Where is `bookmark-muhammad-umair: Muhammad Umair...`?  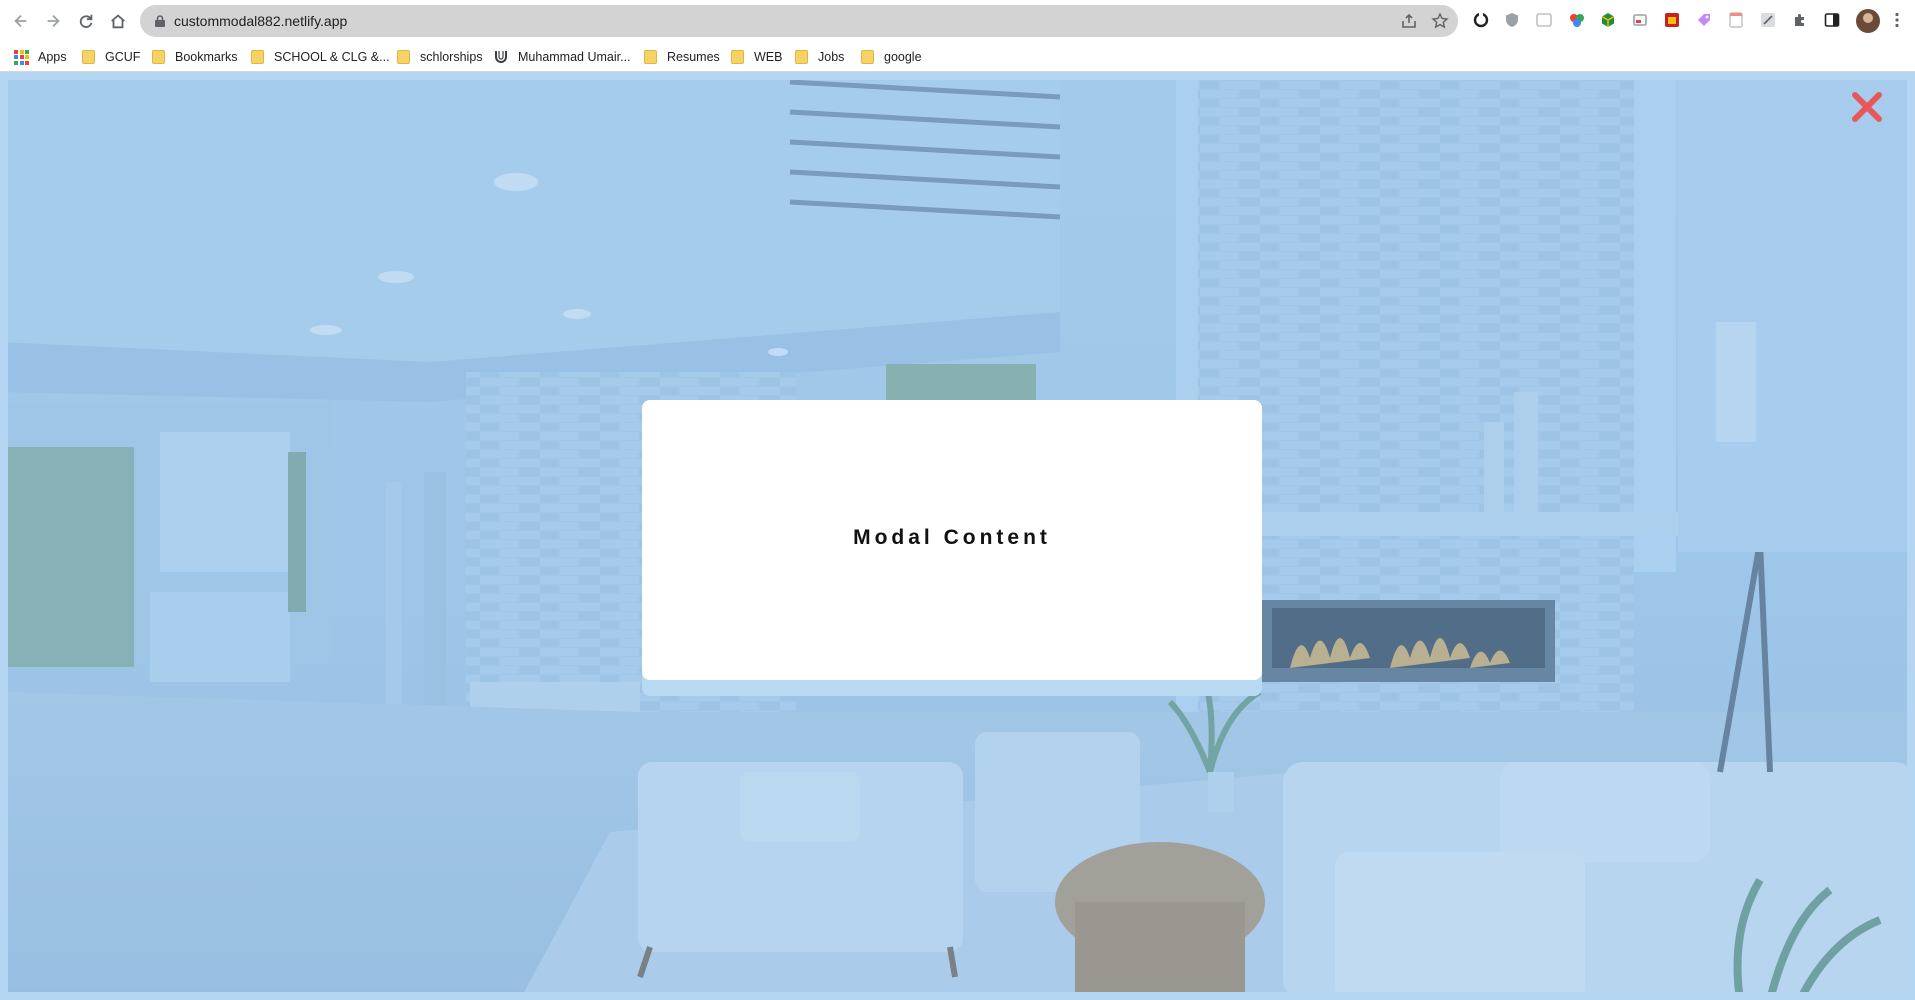
bookmark-muhammad-umair: Muhammad Umair... is located at coordinates (562, 57).